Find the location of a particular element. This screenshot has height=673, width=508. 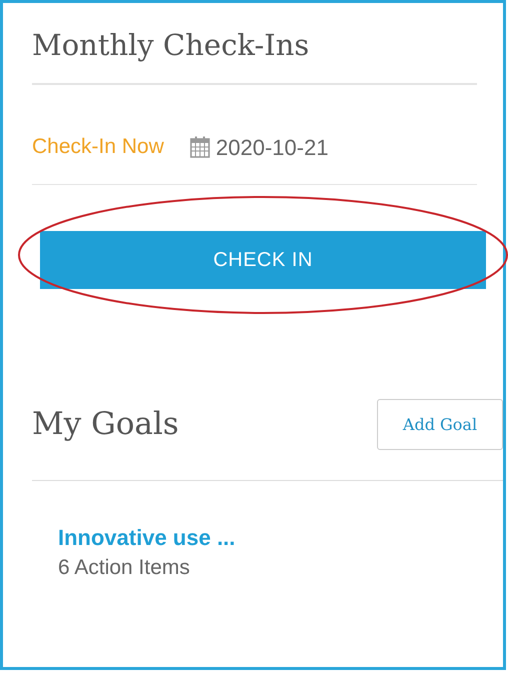

check-in-button: CHECK IN is located at coordinates (263, 260).